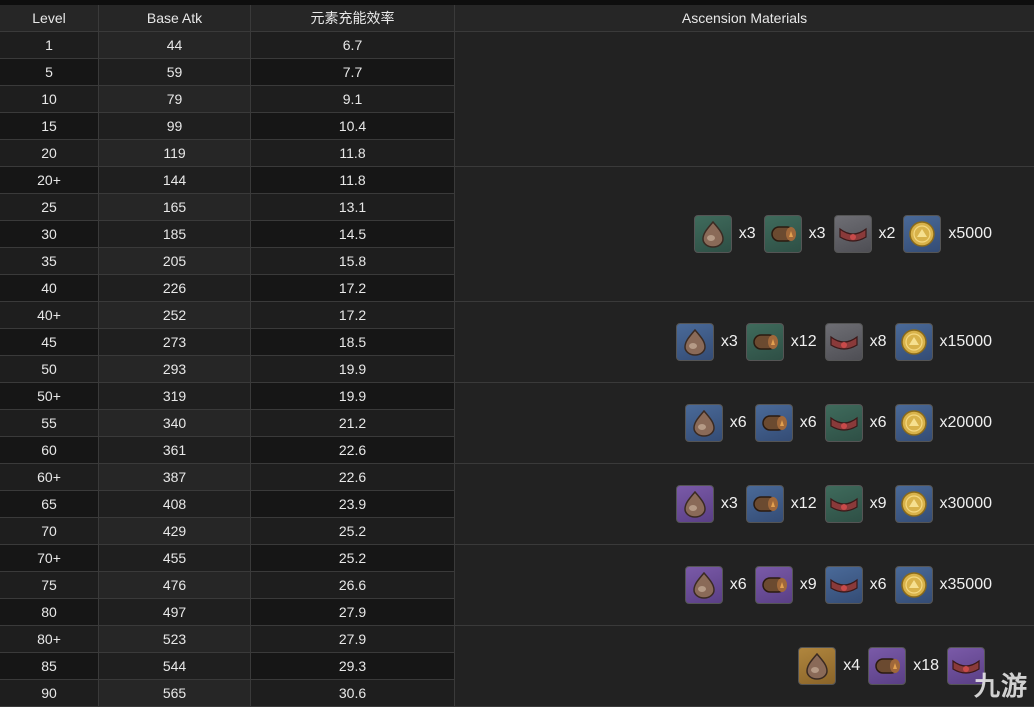  I want to click on material-item: x8, so click(855, 342).